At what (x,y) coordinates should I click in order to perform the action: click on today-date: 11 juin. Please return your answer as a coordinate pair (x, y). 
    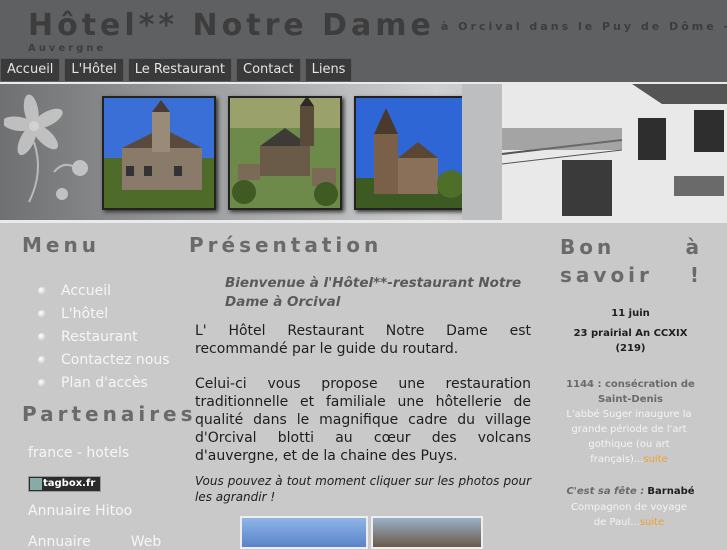
    Looking at the image, I should click on (630, 313).